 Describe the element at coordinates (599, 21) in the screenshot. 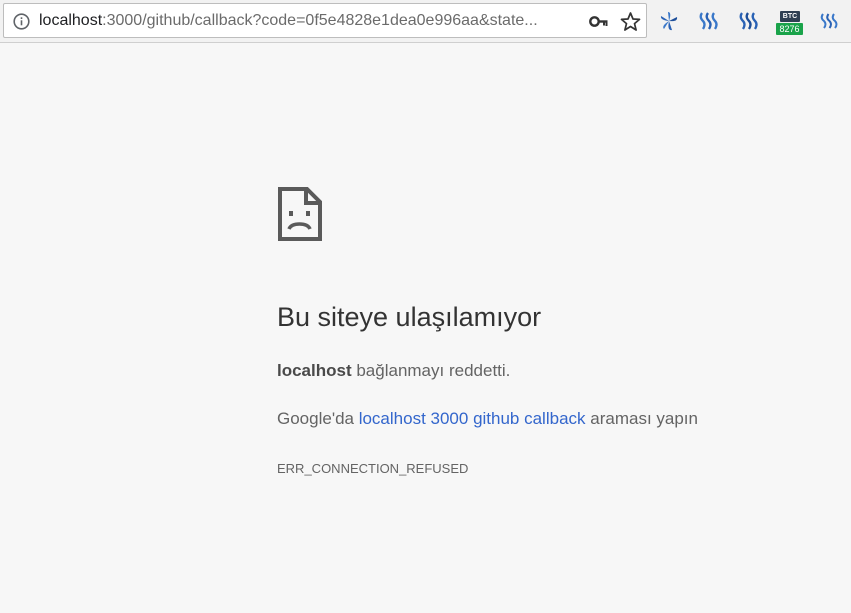

I see `key-icon` at that location.